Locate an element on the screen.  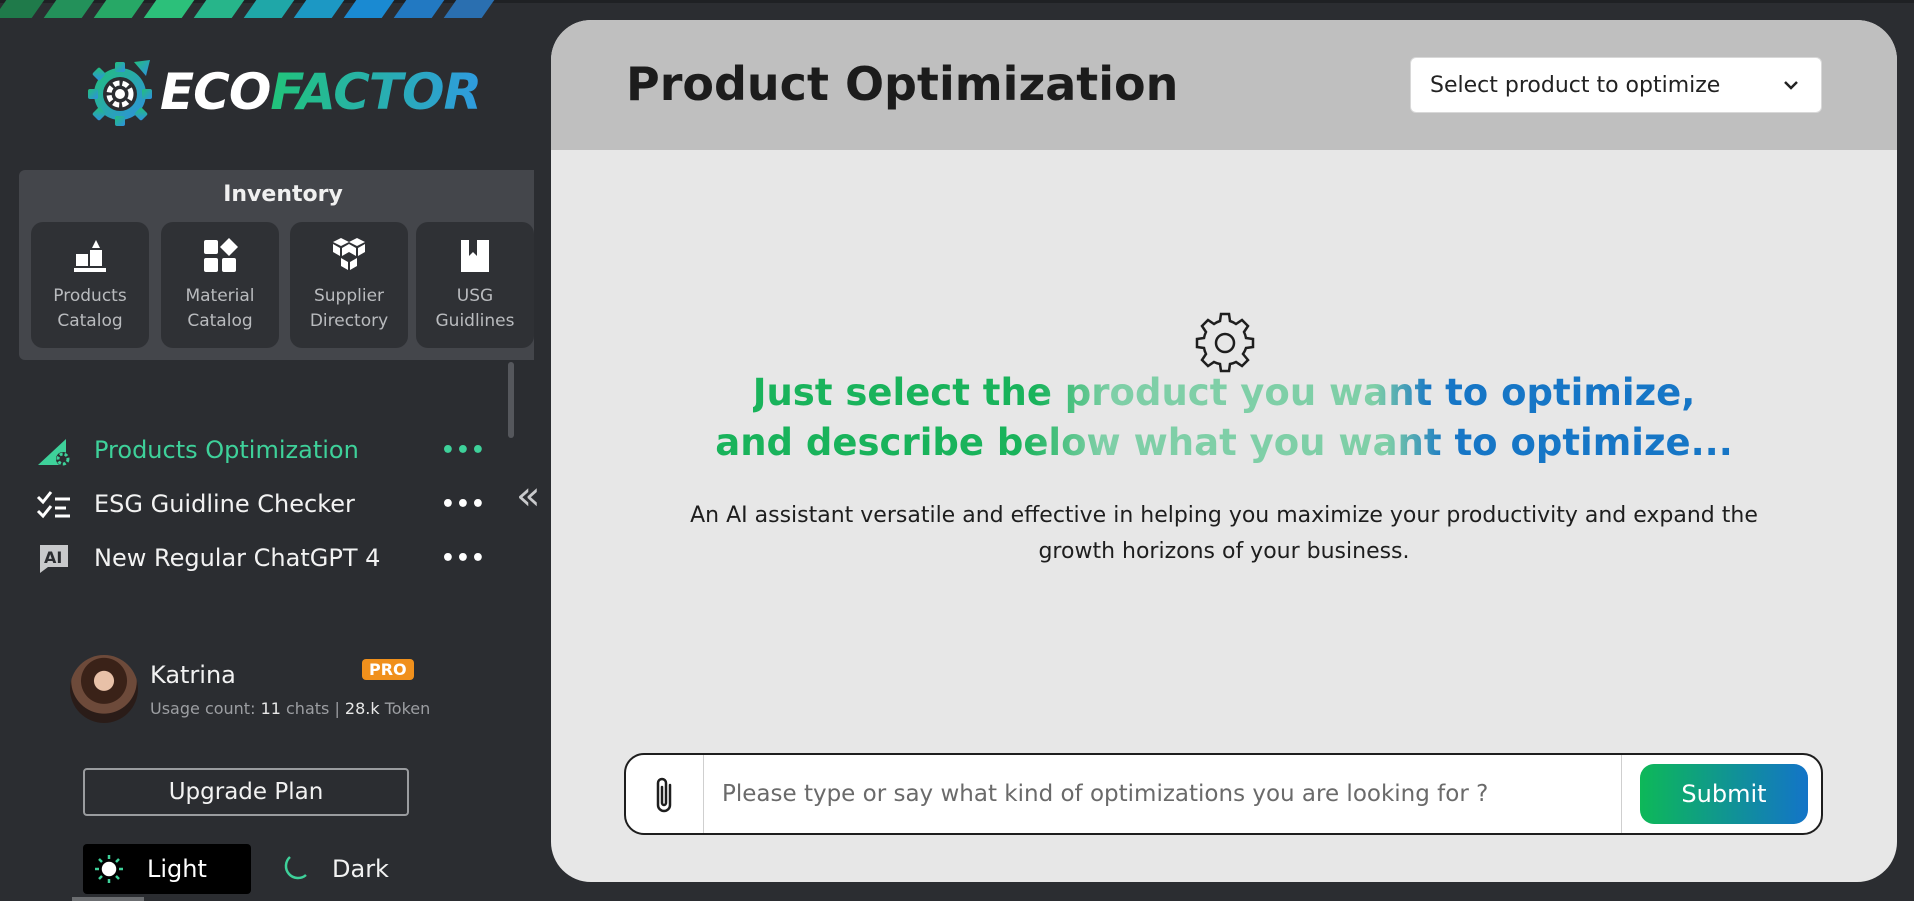
product-select-dropdown: Select product to optimize is located at coordinates (1616, 85).